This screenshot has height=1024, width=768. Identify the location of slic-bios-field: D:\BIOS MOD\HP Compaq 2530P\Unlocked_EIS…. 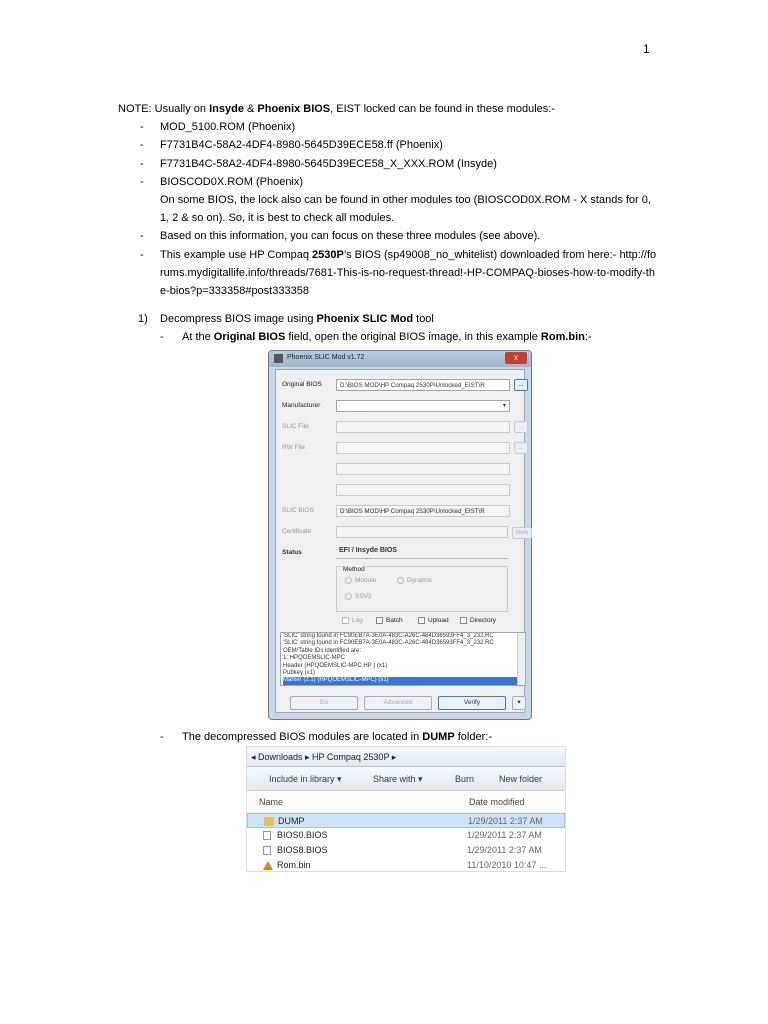
(423, 511).